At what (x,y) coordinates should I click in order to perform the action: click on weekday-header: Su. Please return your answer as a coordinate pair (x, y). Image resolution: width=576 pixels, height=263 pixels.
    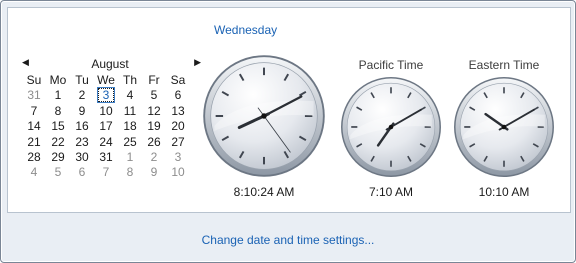
    Looking at the image, I should click on (34, 80).